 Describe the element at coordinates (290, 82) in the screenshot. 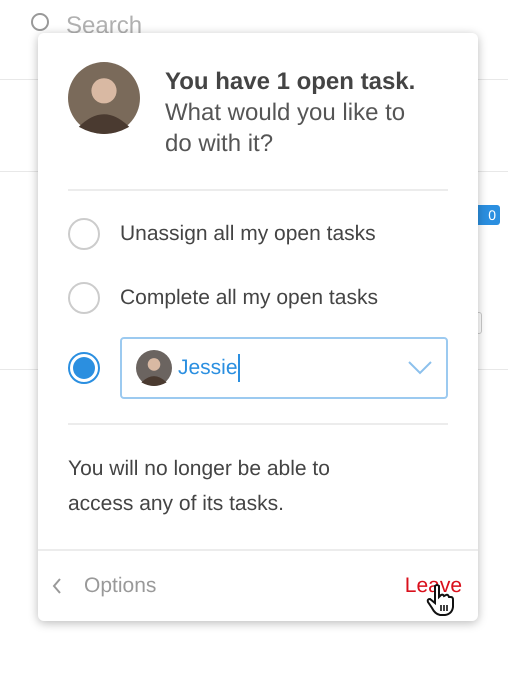

I see `dialog-heading: You have 1 open task.` at that location.